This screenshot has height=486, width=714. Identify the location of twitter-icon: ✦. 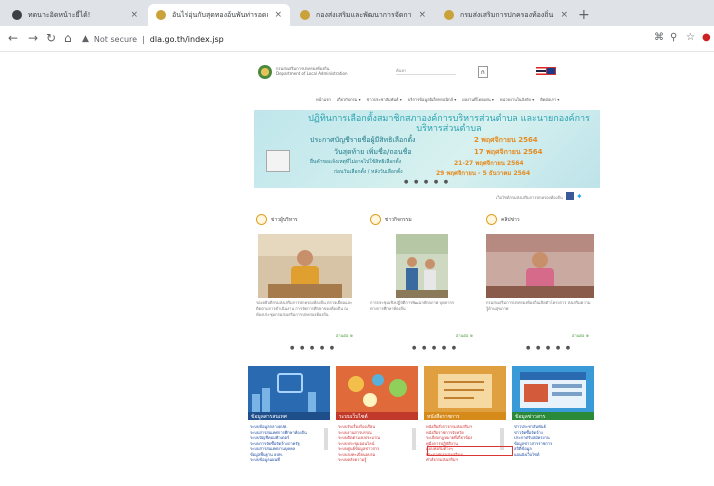
(579, 196).